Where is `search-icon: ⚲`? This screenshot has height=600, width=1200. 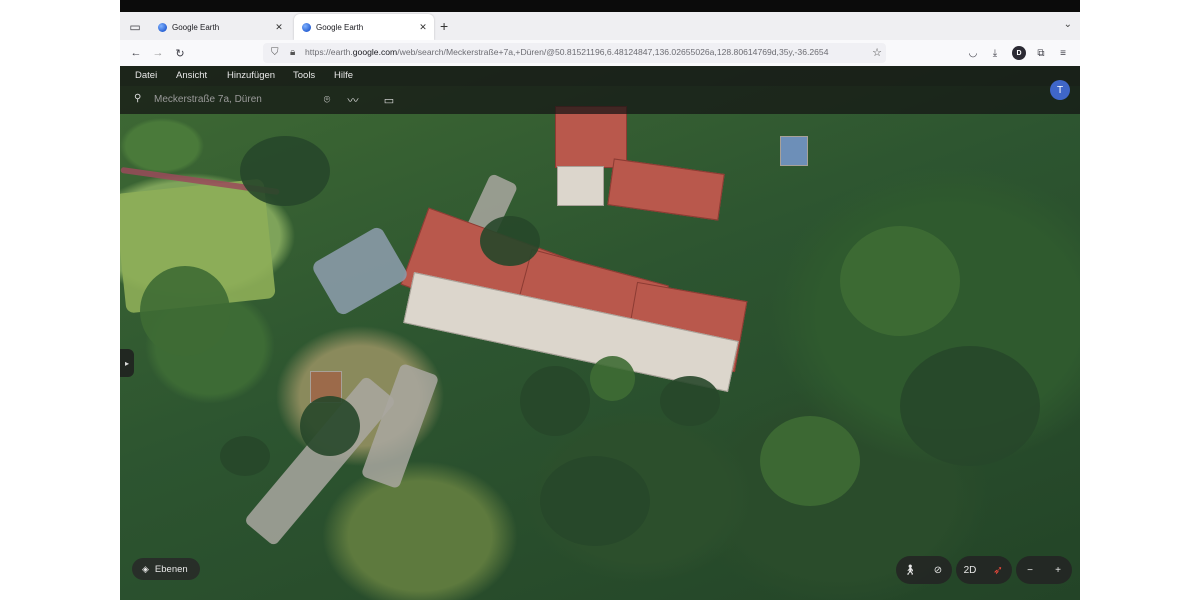
search-icon: ⚲ is located at coordinates (137, 98).